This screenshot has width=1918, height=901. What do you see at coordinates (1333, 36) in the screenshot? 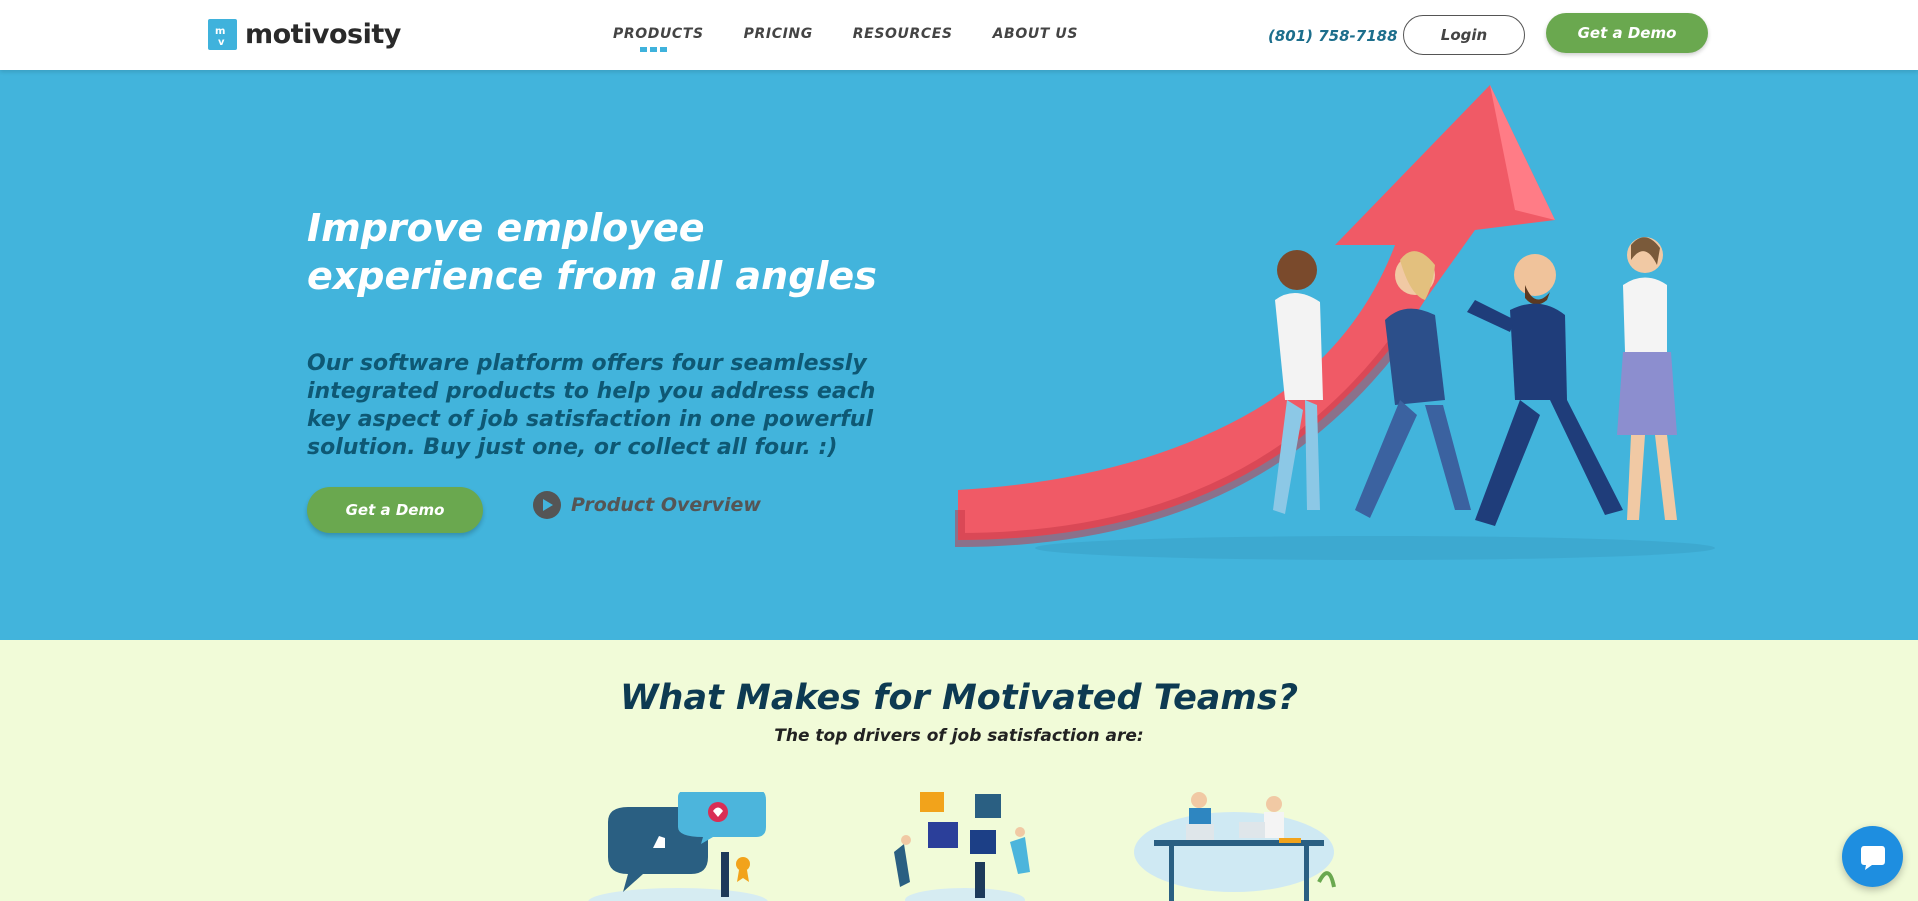
I see `phone-link: (801) 758-7188` at bounding box center [1333, 36].